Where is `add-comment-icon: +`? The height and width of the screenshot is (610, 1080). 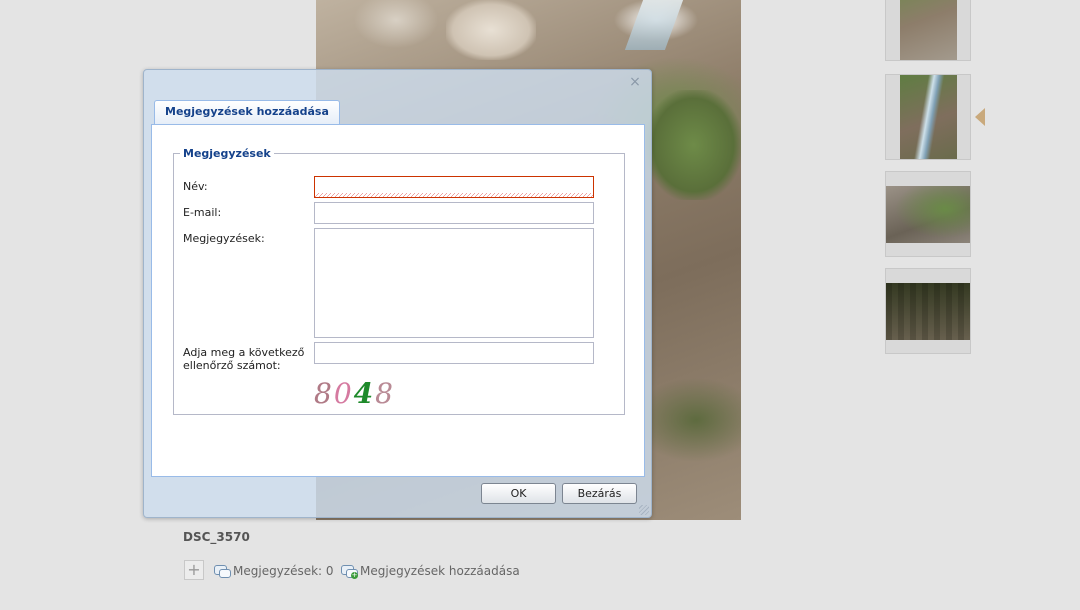 add-comment-icon: + is located at coordinates (349, 571).